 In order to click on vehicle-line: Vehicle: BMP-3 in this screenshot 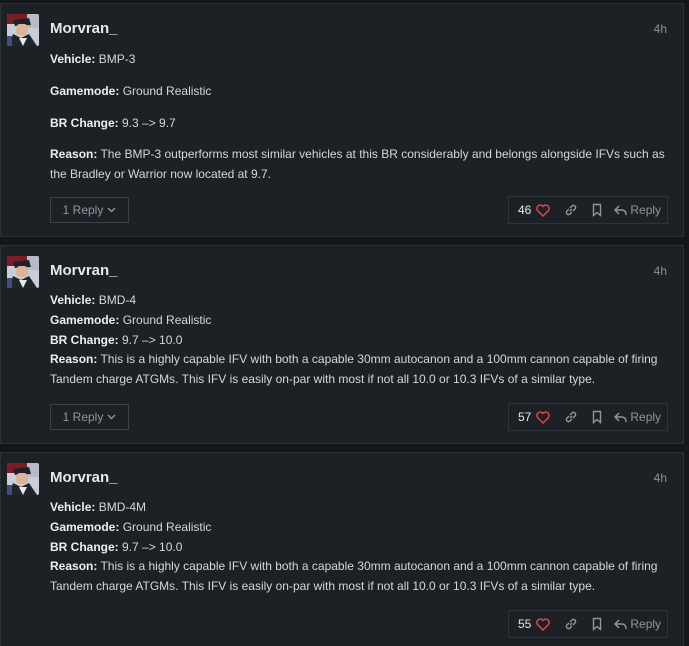, I will do `click(92, 59)`.